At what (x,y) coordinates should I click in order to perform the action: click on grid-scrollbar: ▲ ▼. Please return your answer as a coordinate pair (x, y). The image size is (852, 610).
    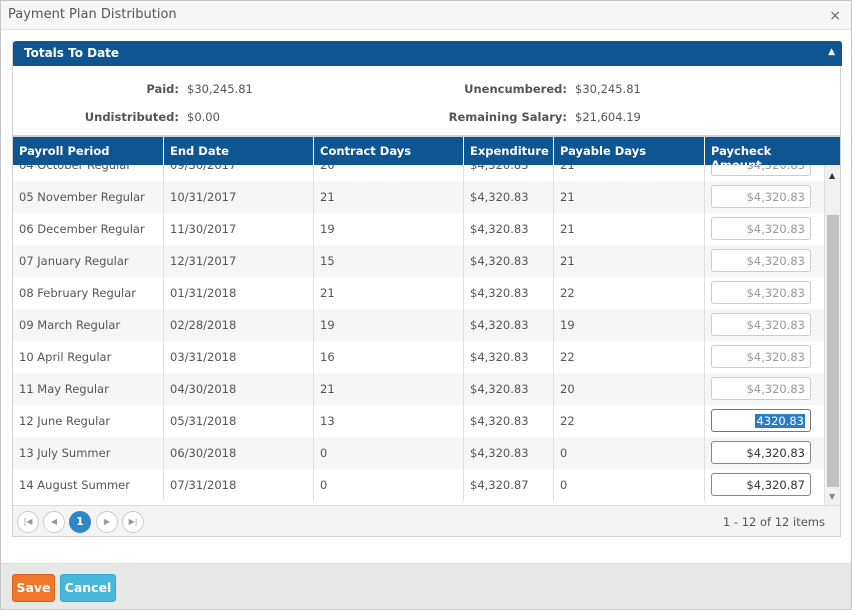
    Looking at the image, I should click on (832, 335).